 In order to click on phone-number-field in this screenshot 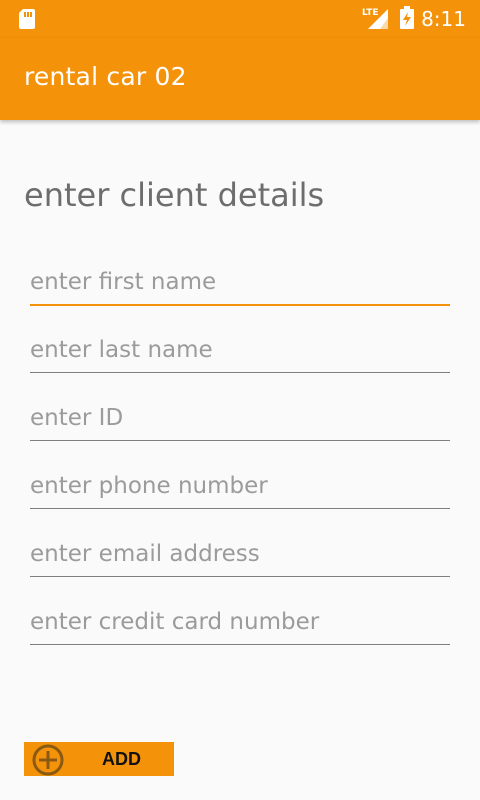, I will do `click(240, 486)`.